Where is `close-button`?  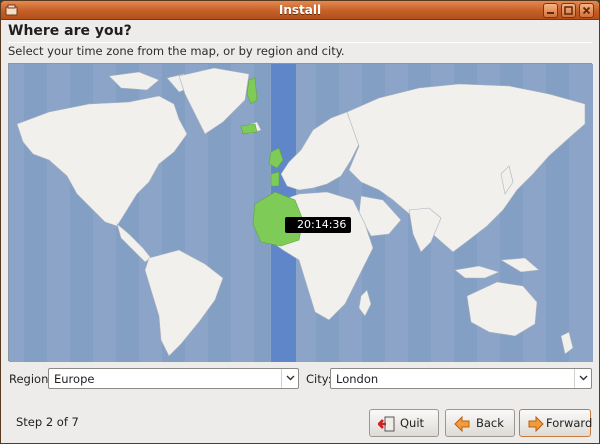 close-button is located at coordinates (586, 10).